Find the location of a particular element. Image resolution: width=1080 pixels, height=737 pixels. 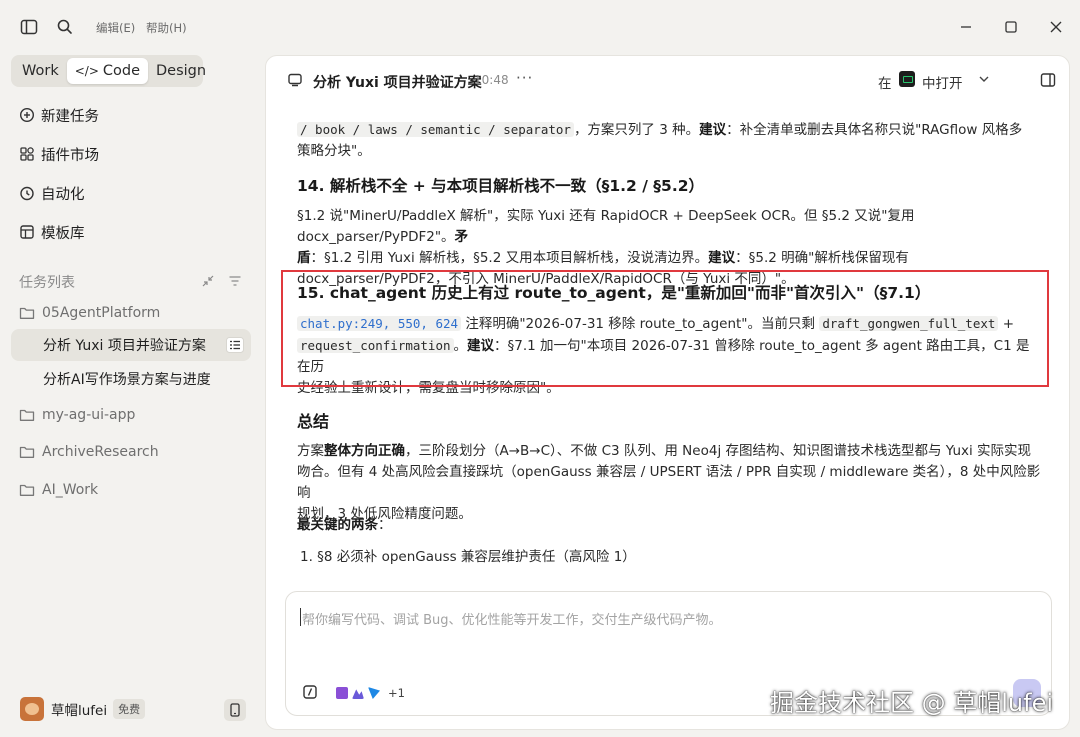

task-list-icon is located at coordinates (235, 345).